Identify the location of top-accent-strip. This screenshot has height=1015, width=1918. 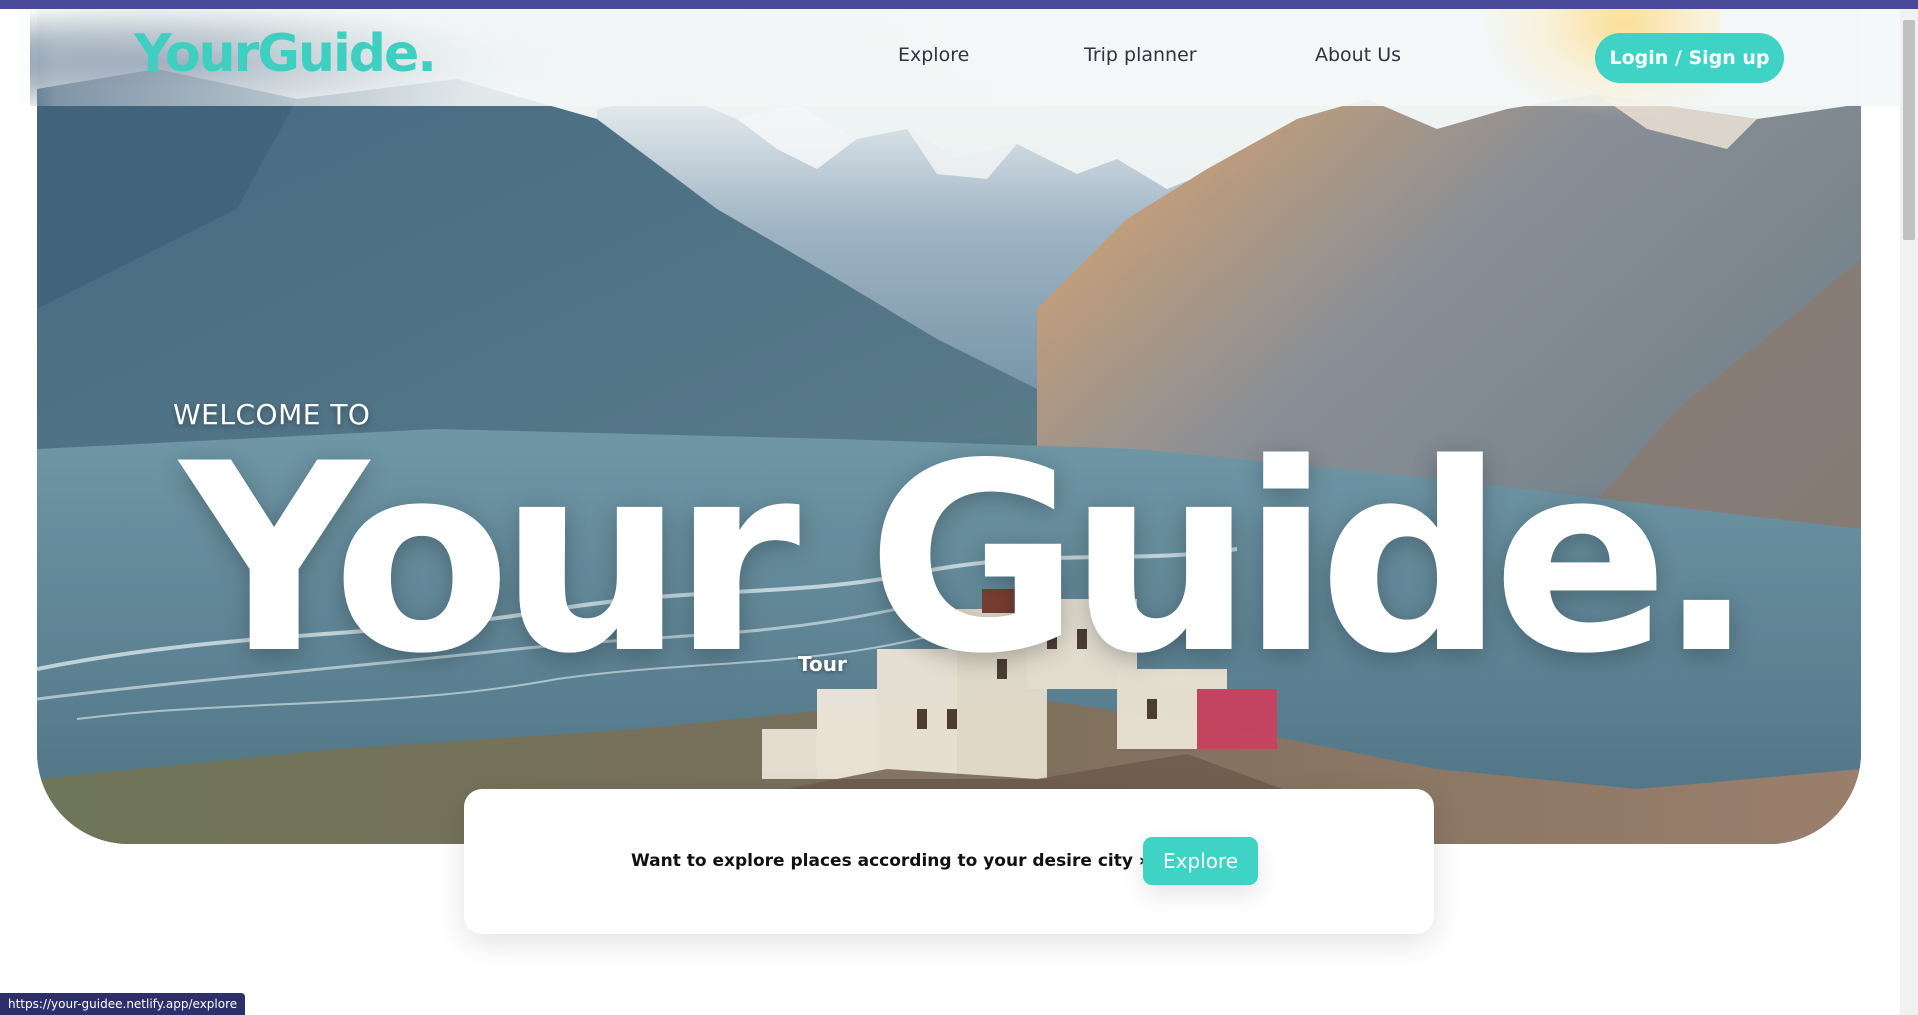
(959, 4).